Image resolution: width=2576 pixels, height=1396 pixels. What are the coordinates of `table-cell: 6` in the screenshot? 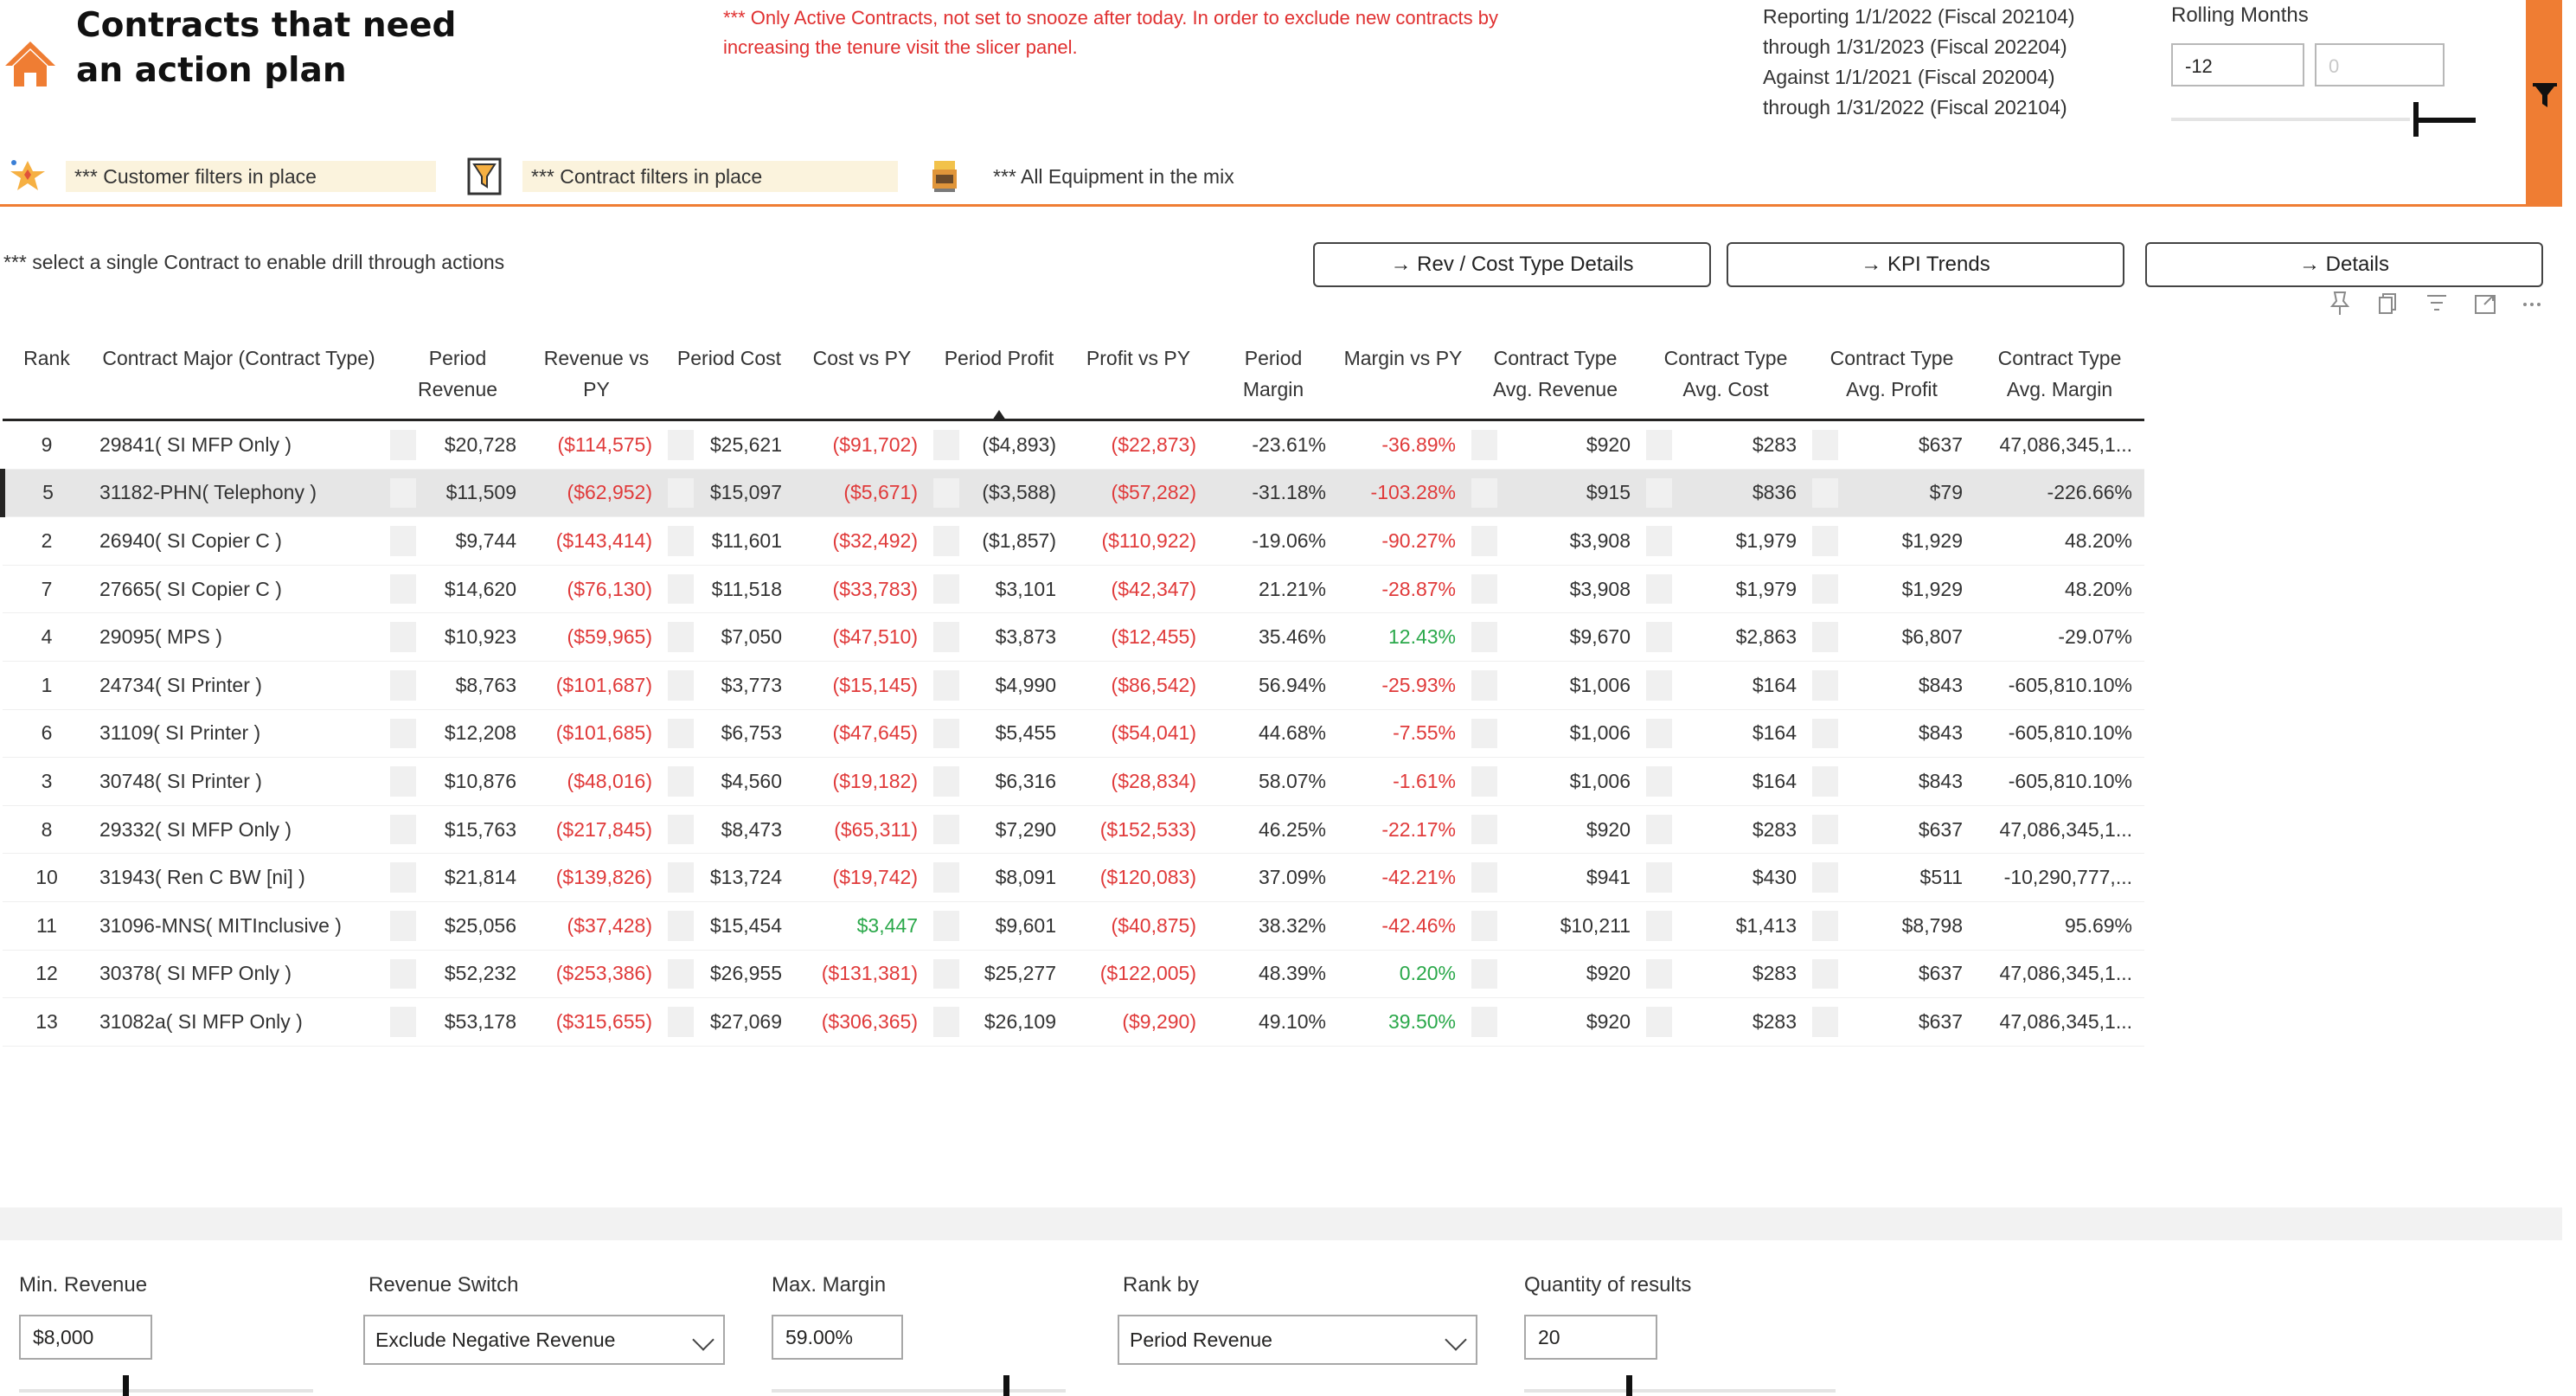 It's located at (47, 734).